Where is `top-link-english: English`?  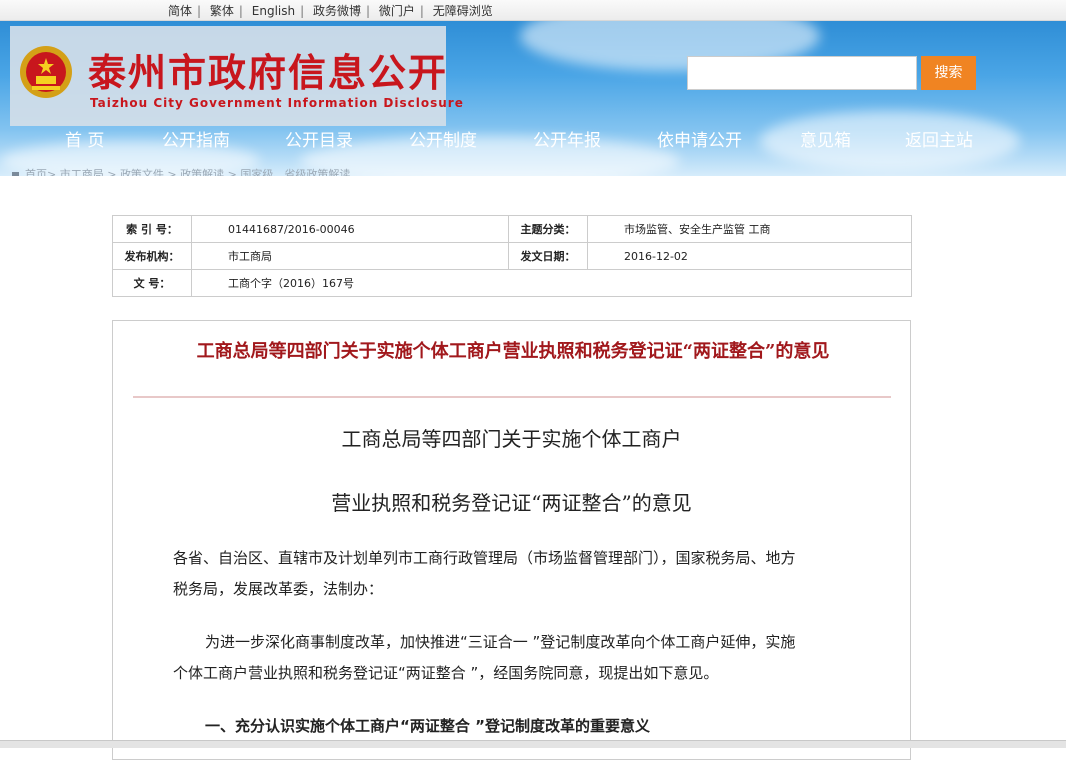 top-link-english: English is located at coordinates (273, 11).